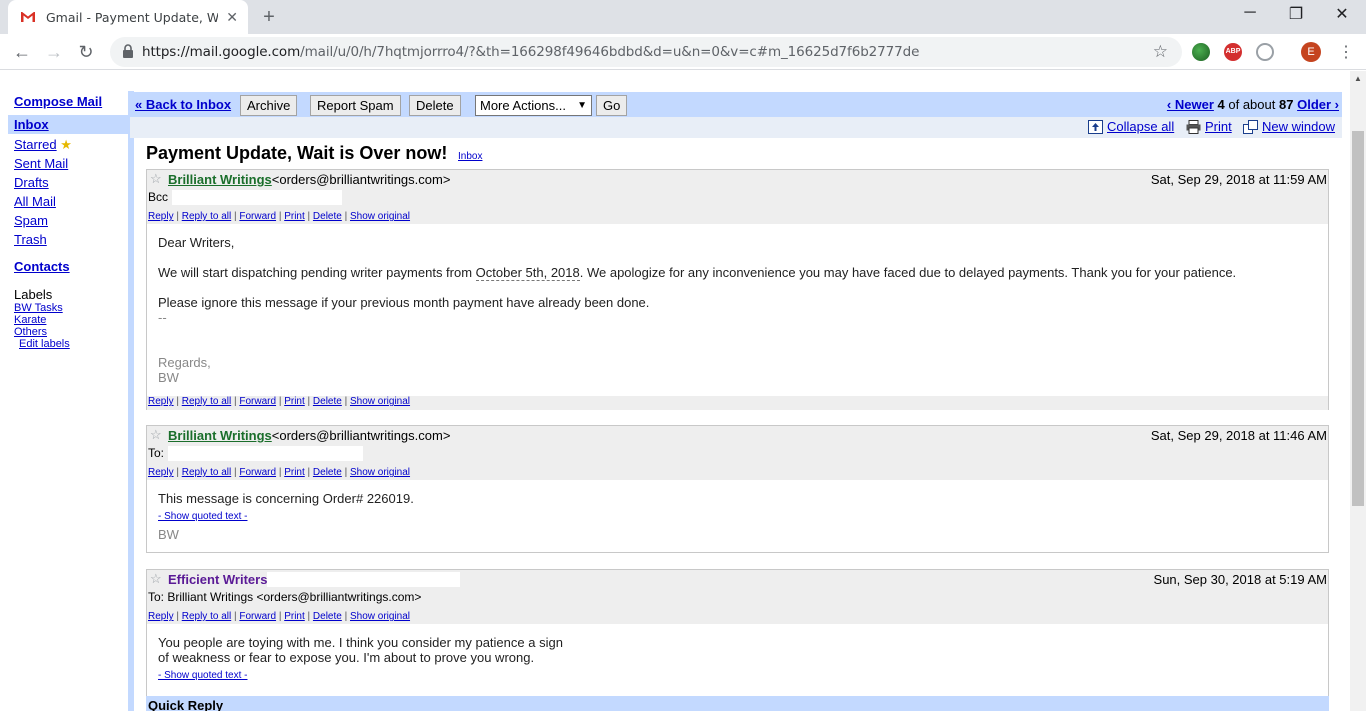 Image resolution: width=1366 pixels, height=711 pixels. What do you see at coordinates (257, 198) in the screenshot?
I see `redacted-field` at bounding box center [257, 198].